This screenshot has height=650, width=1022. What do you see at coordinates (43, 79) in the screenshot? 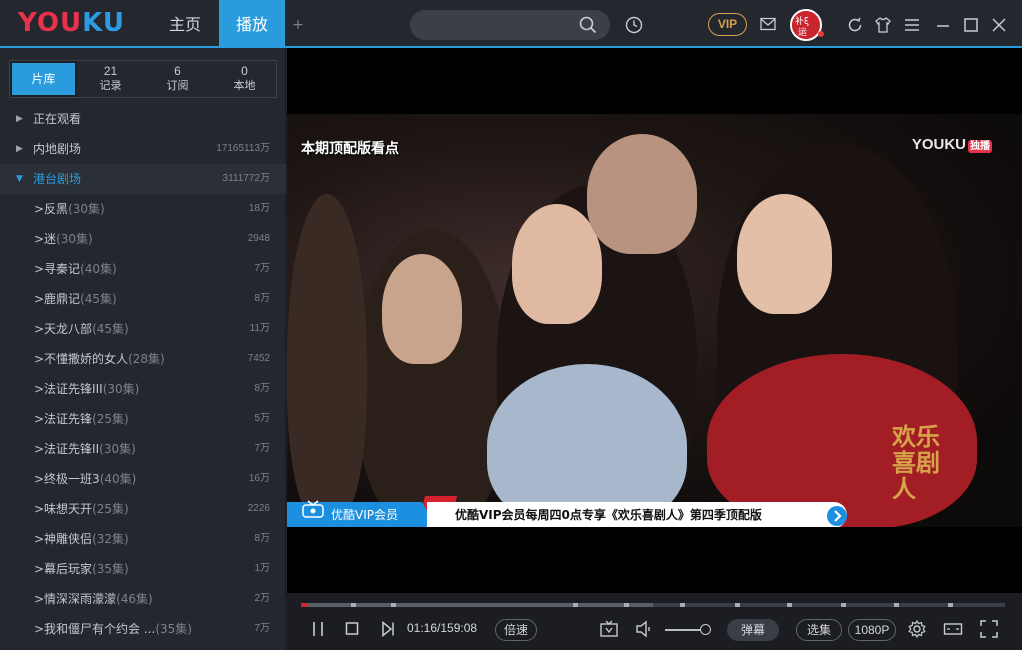
I see `tab-library: 片库` at bounding box center [43, 79].